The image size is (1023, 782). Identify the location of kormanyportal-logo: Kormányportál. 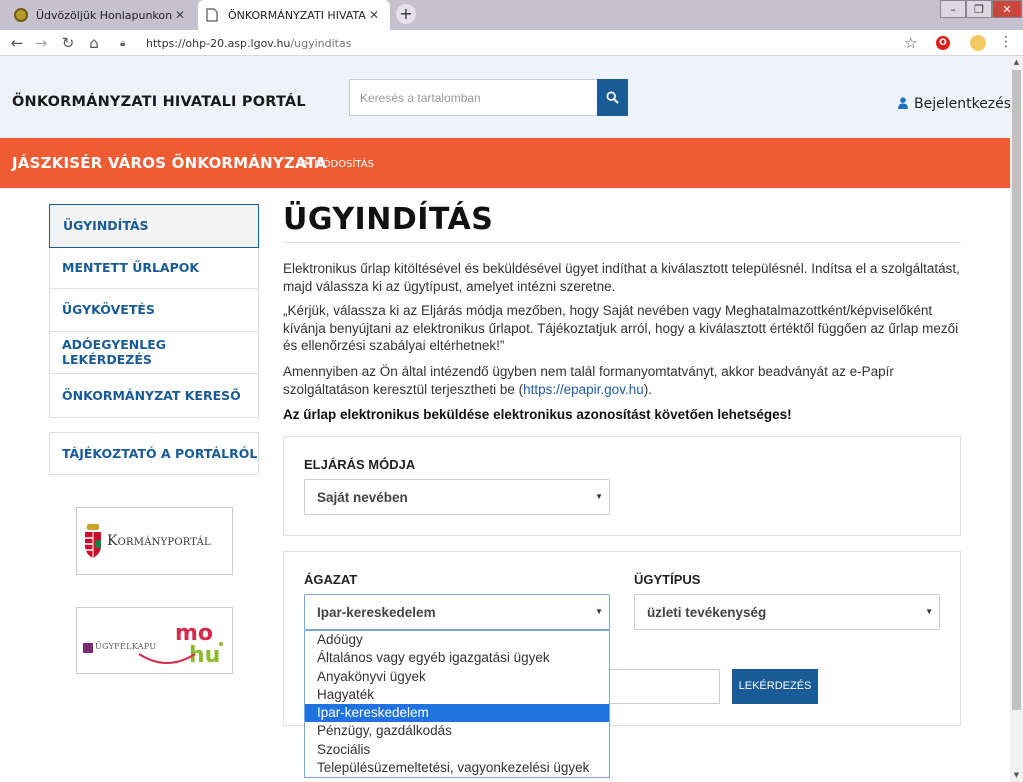
(154, 541).